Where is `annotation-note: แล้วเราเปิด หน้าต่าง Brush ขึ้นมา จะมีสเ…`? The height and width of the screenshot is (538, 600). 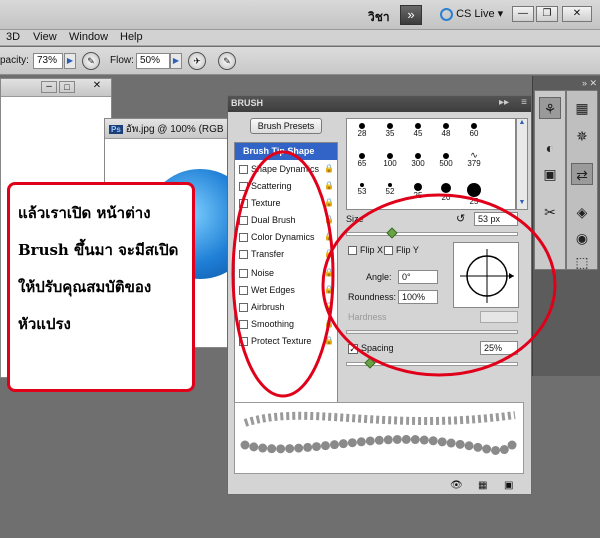
annotation-note: แล้วเราเปิด หน้าต่าง Brush ขึ้นมา จะมีสเ… is located at coordinates (101, 287).